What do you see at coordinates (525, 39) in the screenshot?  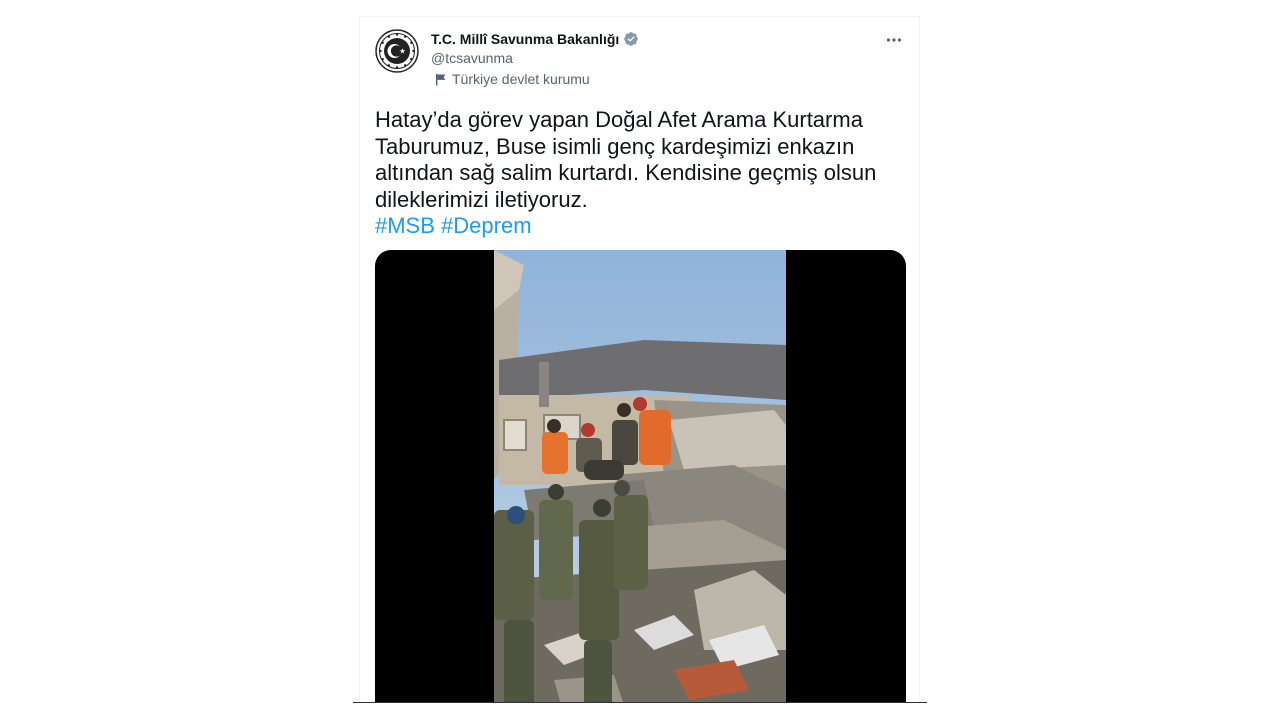 I see `author-display-name: T.C. Millî Savunma Bakanlığı` at bounding box center [525, 39].